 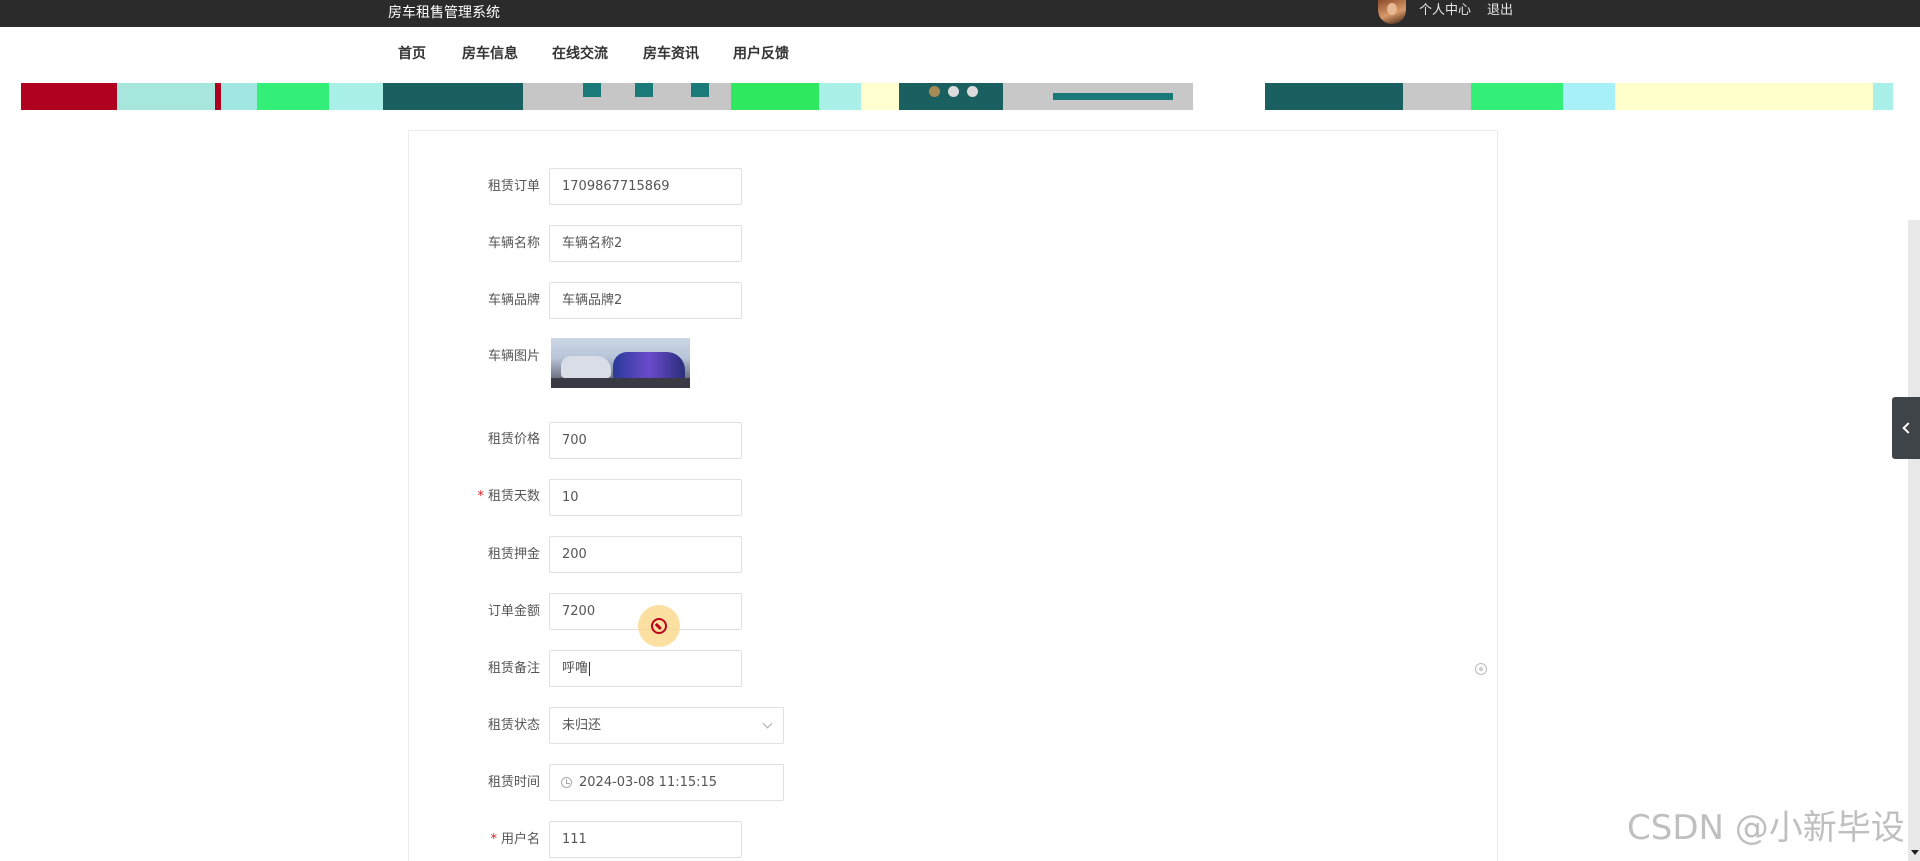 What do you see at coordinates (645, 440) in the screenshot?
I see `rental-price-input: 700` at bounding box center [645, 440].